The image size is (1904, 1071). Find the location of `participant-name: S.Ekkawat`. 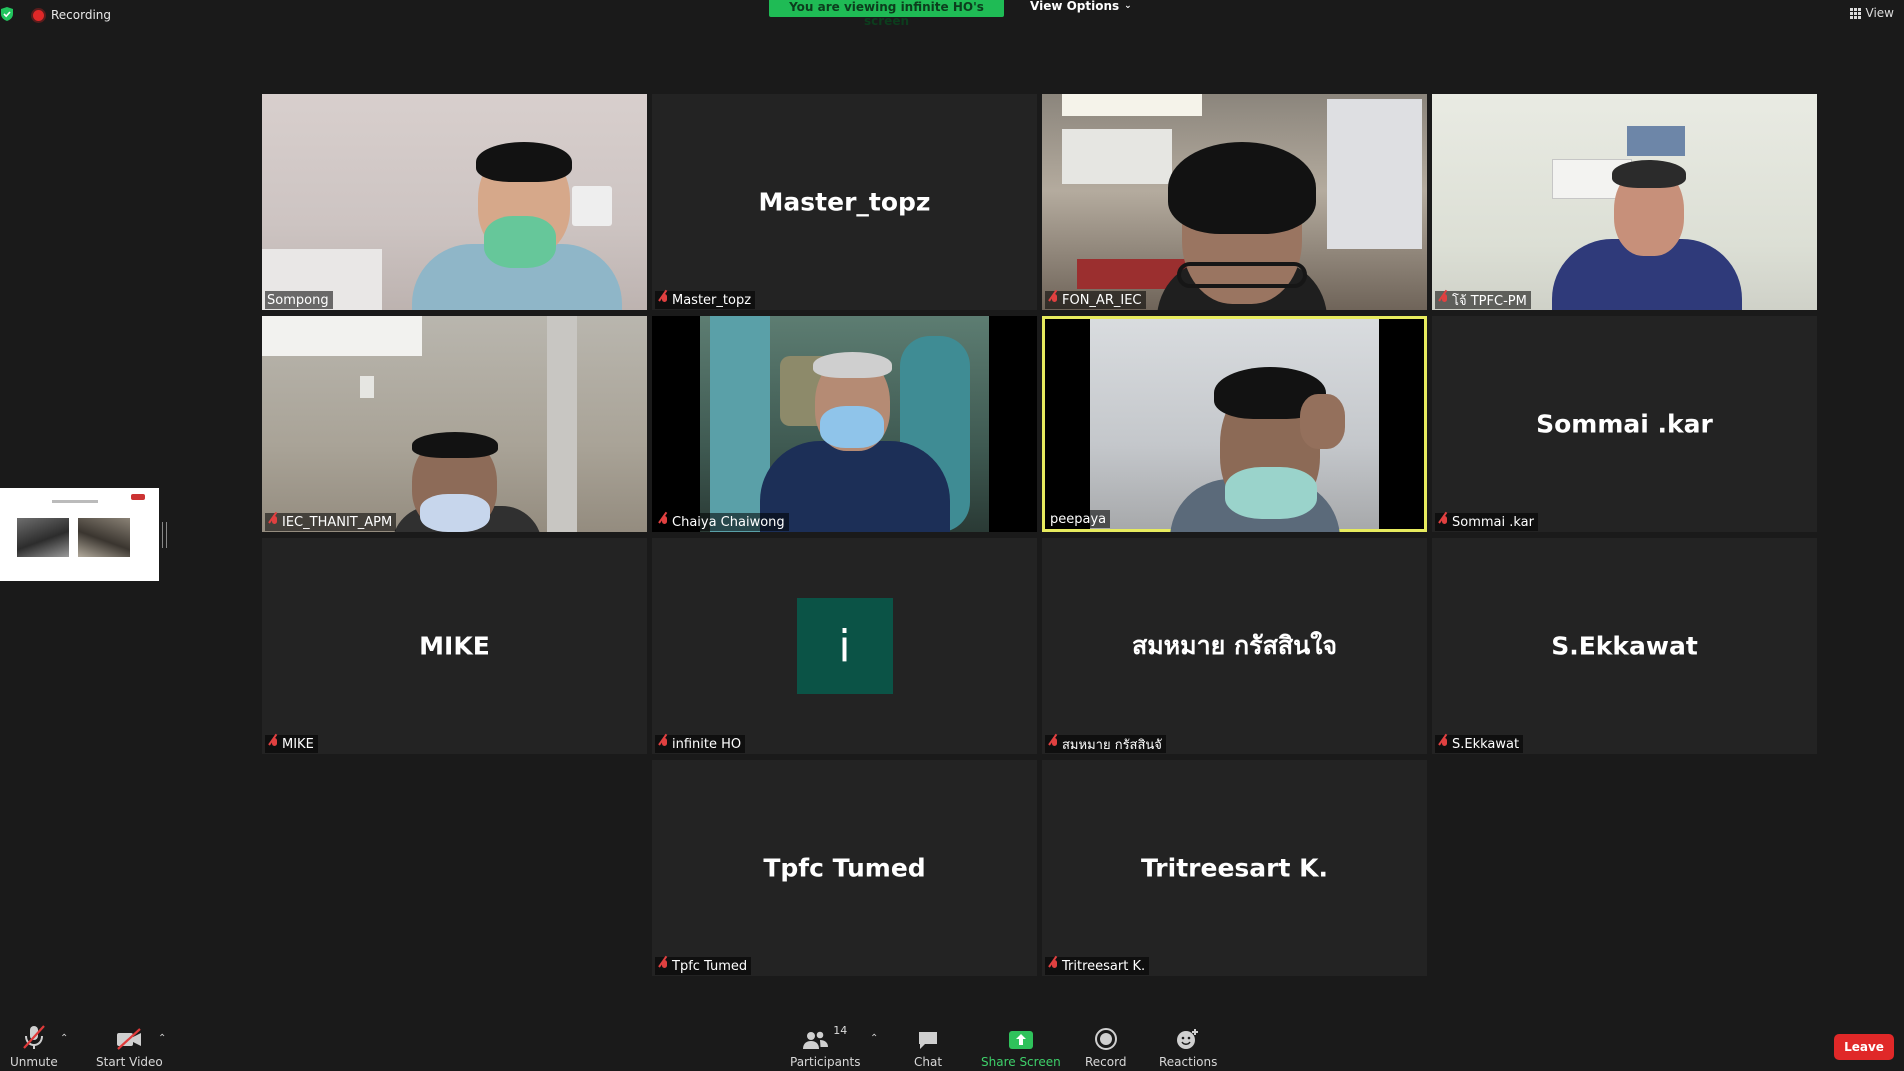

participant-name: S.Ekkawat is located at coordinates (1486, 744).